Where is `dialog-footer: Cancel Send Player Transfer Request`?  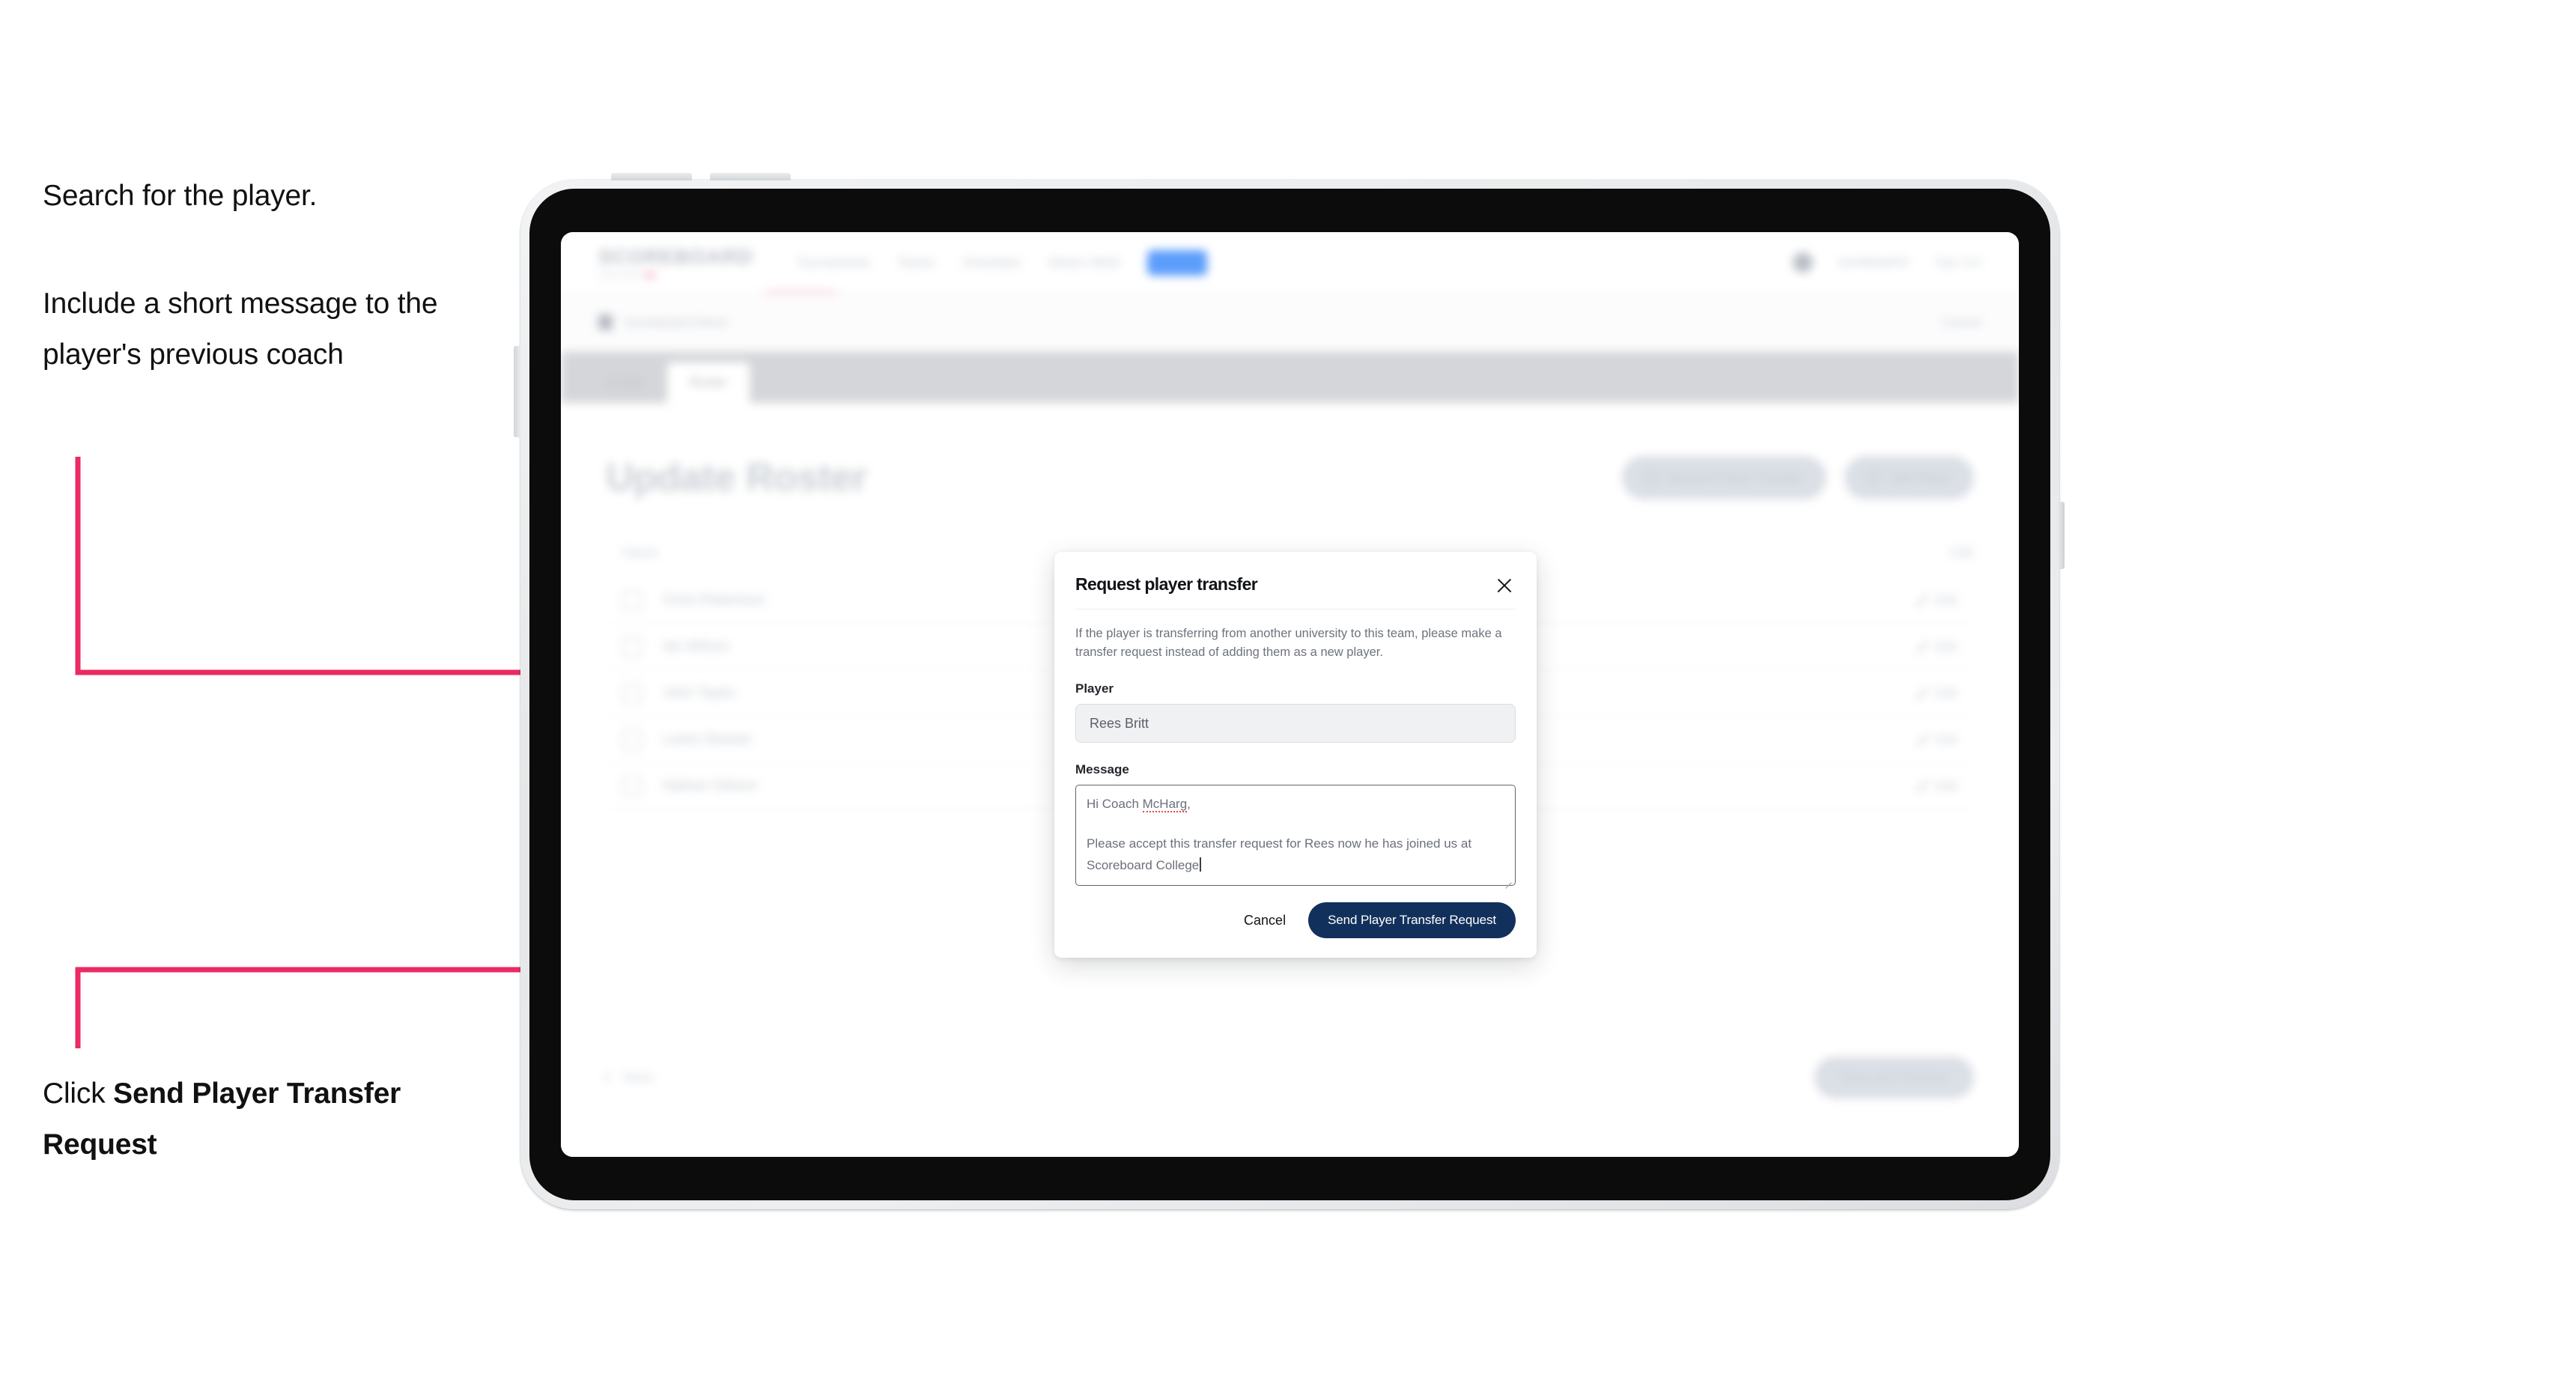
dialog-footer: Cancel Send Player Transfer Request is located at coordinates (1295, 920).